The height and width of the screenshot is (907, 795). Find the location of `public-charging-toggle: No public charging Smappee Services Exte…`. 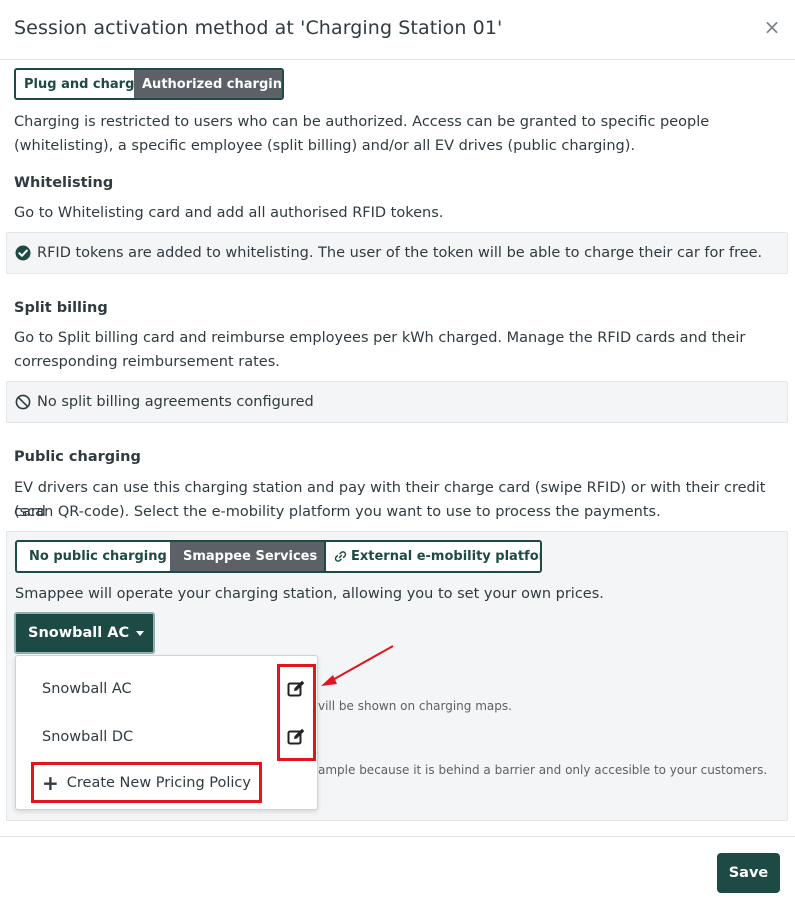

public-charging-toggle: No public charging Smappee Services Exte… is located at coordinates (278, 556).